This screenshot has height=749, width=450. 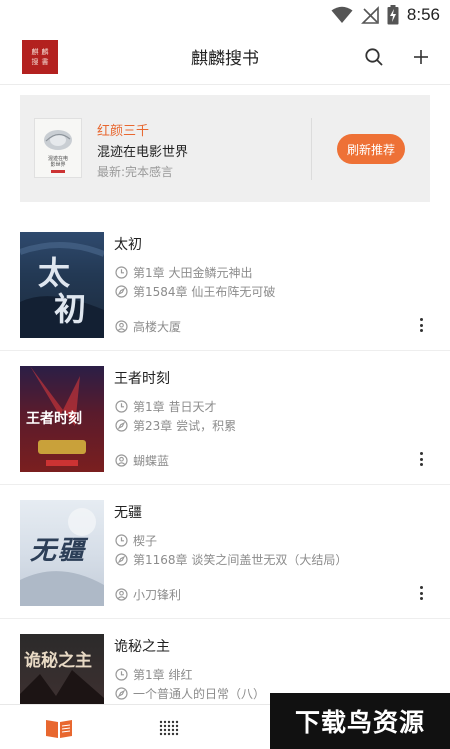 I want to click on status-bar: 8:56, so click(x=225, y=15).